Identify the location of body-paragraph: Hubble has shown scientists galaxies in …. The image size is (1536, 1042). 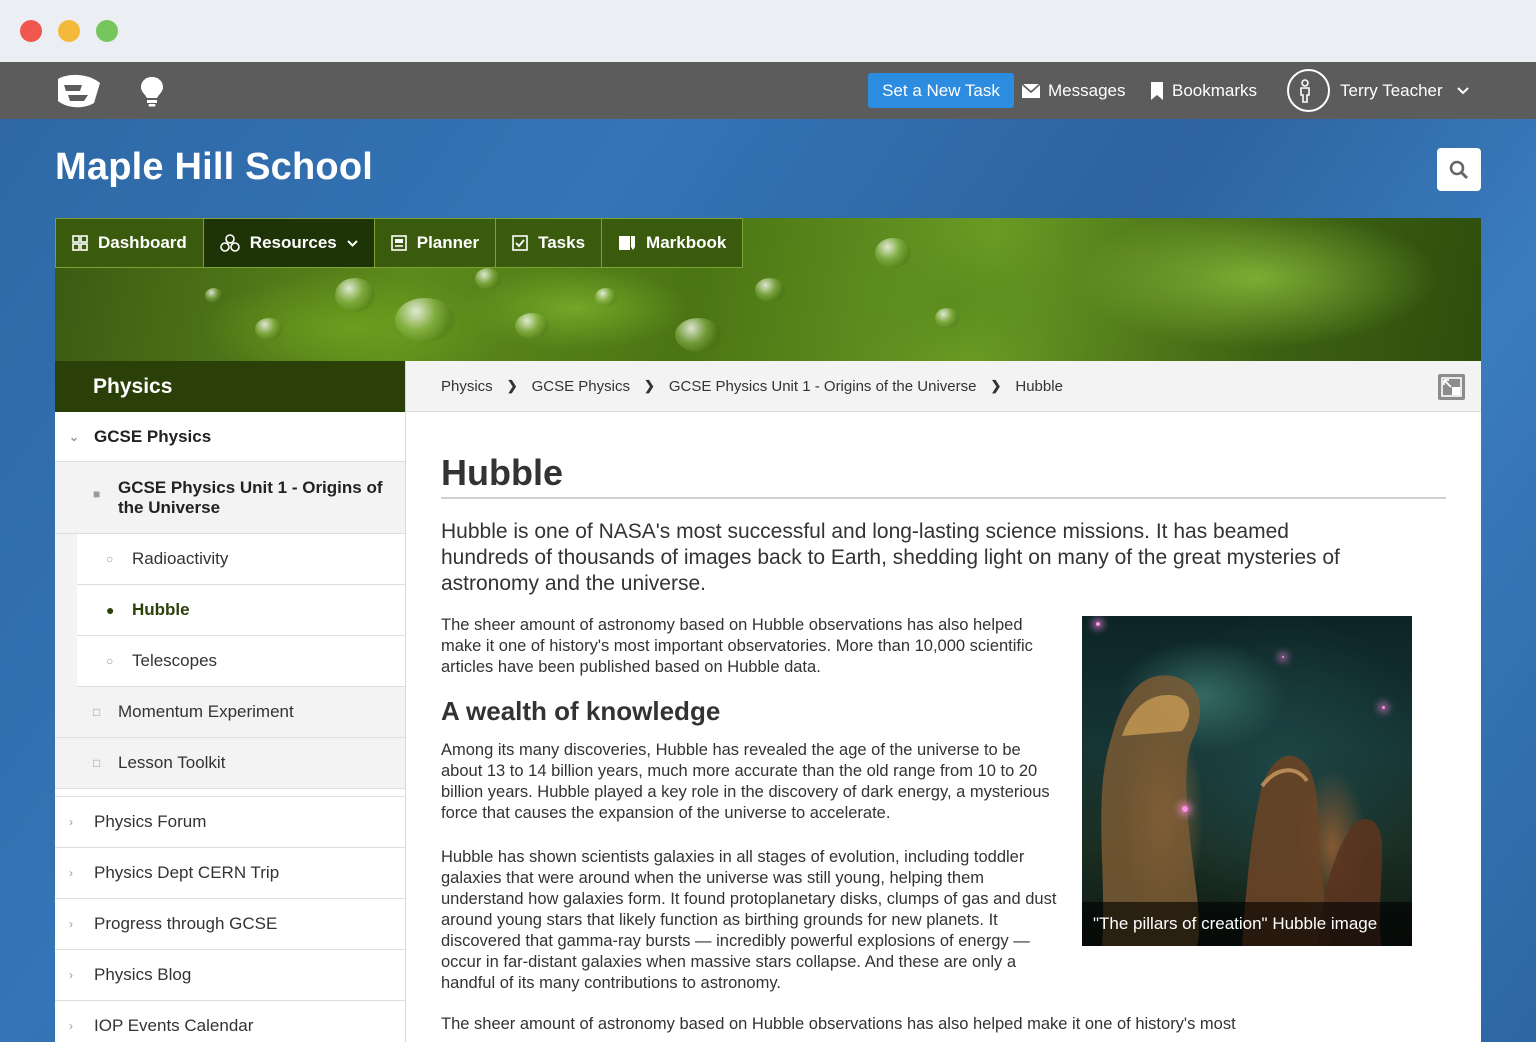
(749, 920).